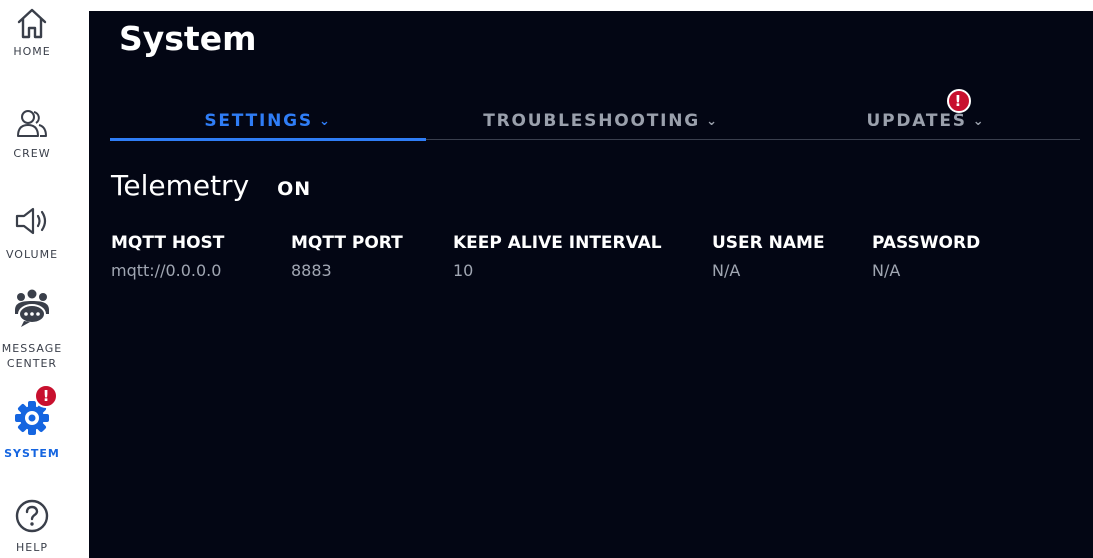  I want to click on field-label: KEEP ALIVE INTERVAL, so click(557, 243).